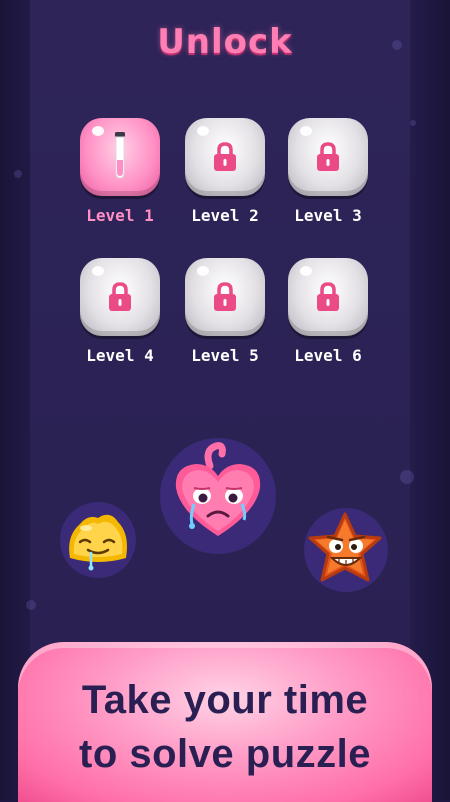 The image size is (450, 802). What do you see at coordinates (225, 700) in the screenshot?
I see `banner-line-1: Take your time` at bounding box center [225, 700].